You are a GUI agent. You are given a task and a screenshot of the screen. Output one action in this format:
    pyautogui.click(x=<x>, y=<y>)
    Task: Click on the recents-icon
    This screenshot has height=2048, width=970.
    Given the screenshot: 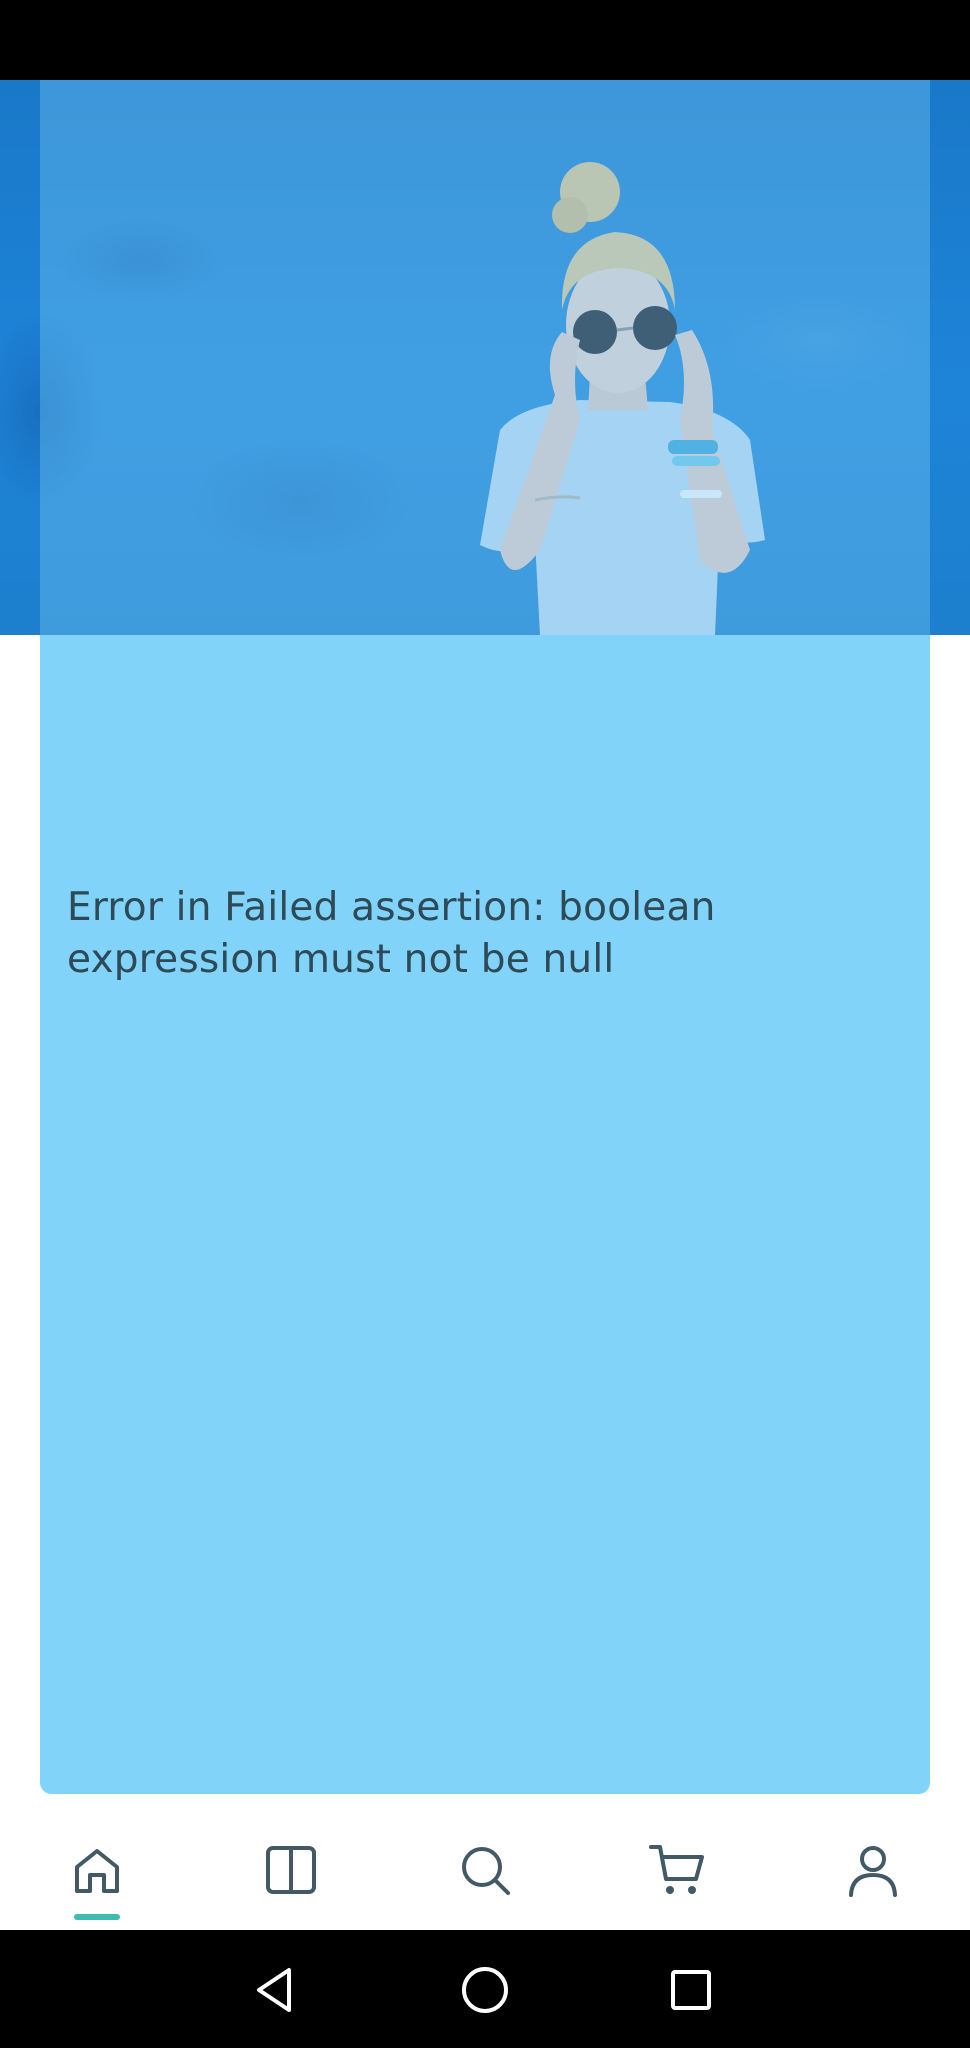 What is the action you would take?
    pyautogui.click(x=691, y=1990)
    